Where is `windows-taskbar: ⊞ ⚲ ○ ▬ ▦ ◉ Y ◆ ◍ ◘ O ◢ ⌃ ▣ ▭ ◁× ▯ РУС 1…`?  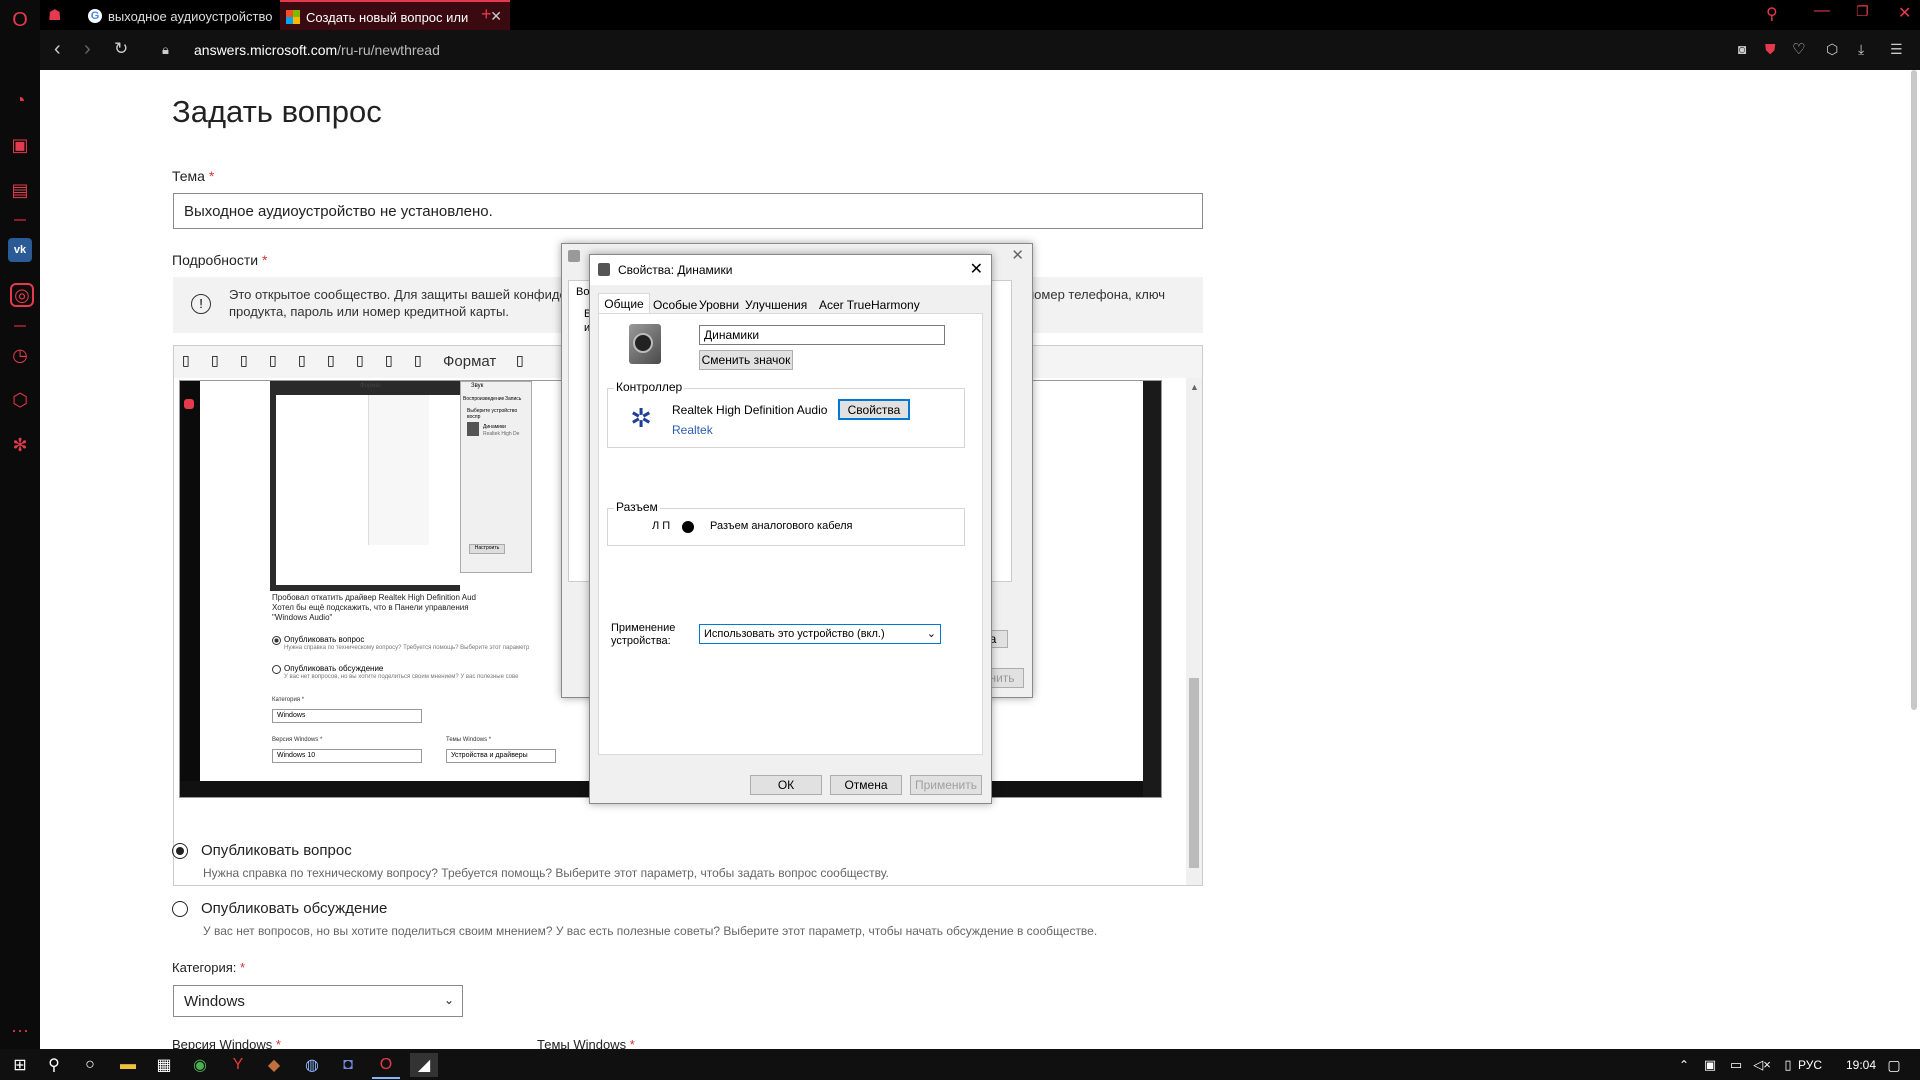 windows-taskbar: ⊞ ⚲ ○ ▬ ▦ ◉ Y ◆ ◍ ◘ O ◢ ⌃ ▣ ▭ ◁× ▯ РУС 1… is located at coordinates (960, 1064).